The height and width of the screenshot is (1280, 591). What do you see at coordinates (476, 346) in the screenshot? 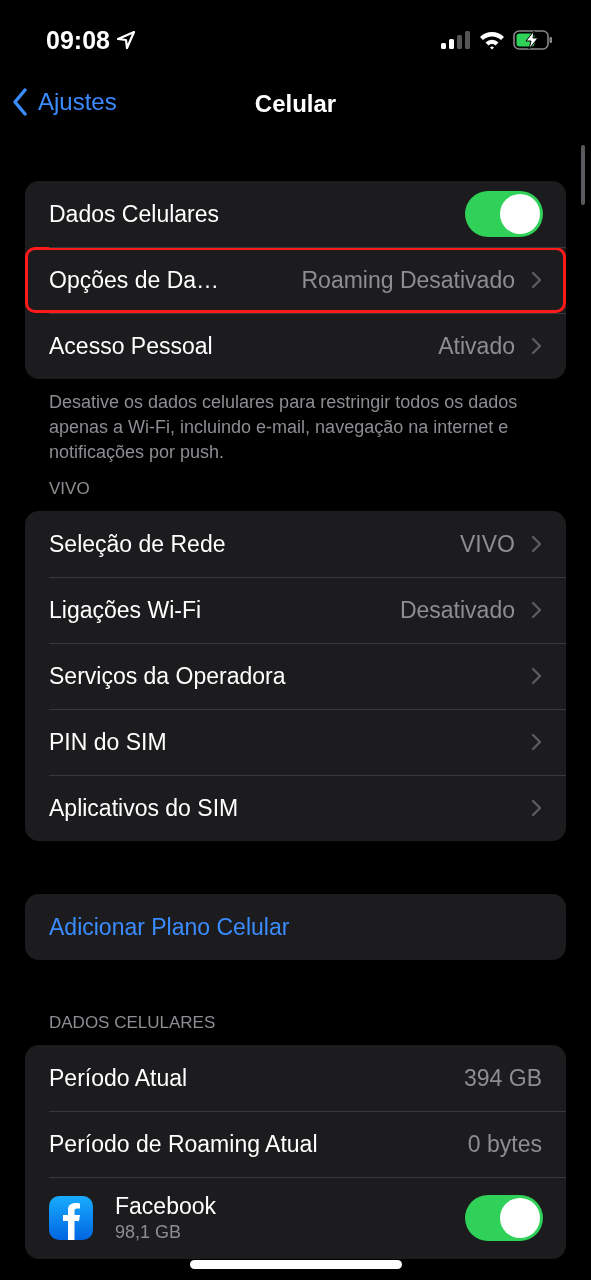
I see `row-value: Ativado` at bounding box center [476, 346].